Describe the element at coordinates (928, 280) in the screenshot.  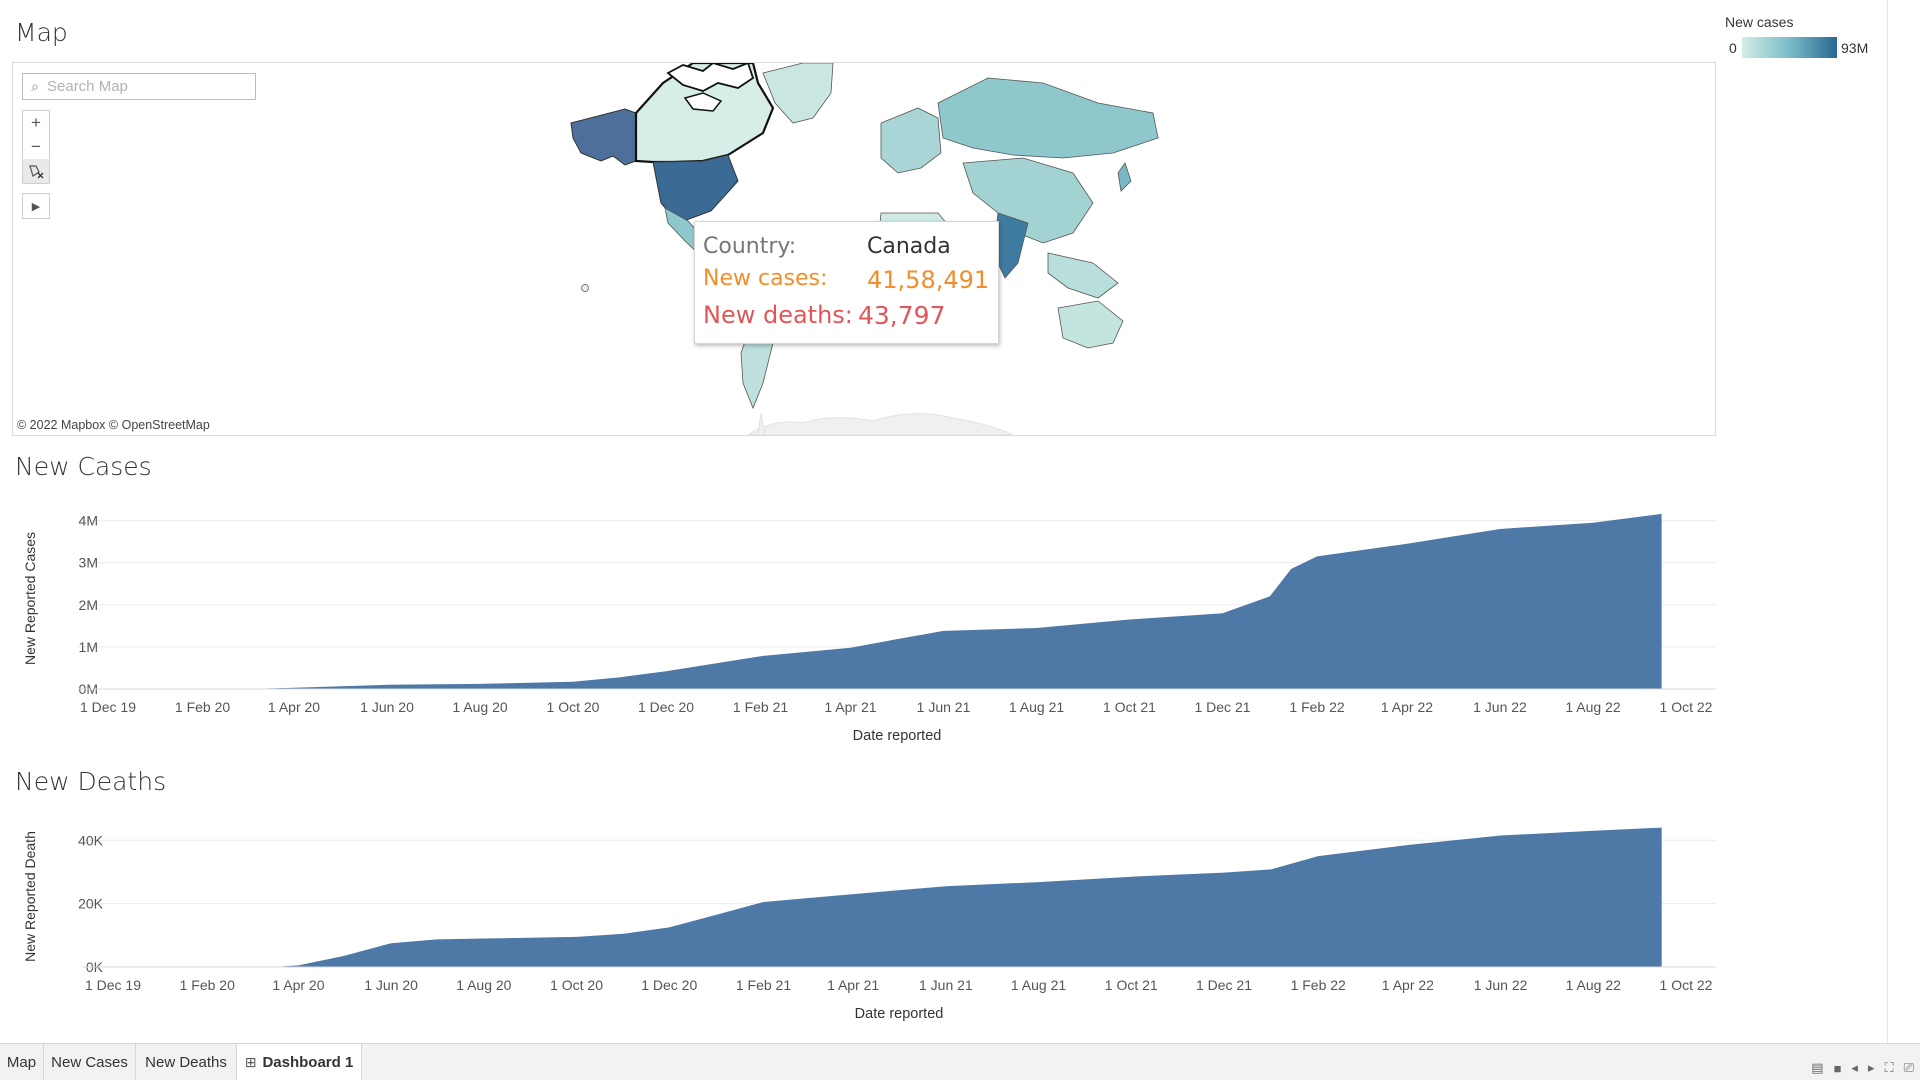
I see `tooltip-cases-value: 41,58,491` at that location.